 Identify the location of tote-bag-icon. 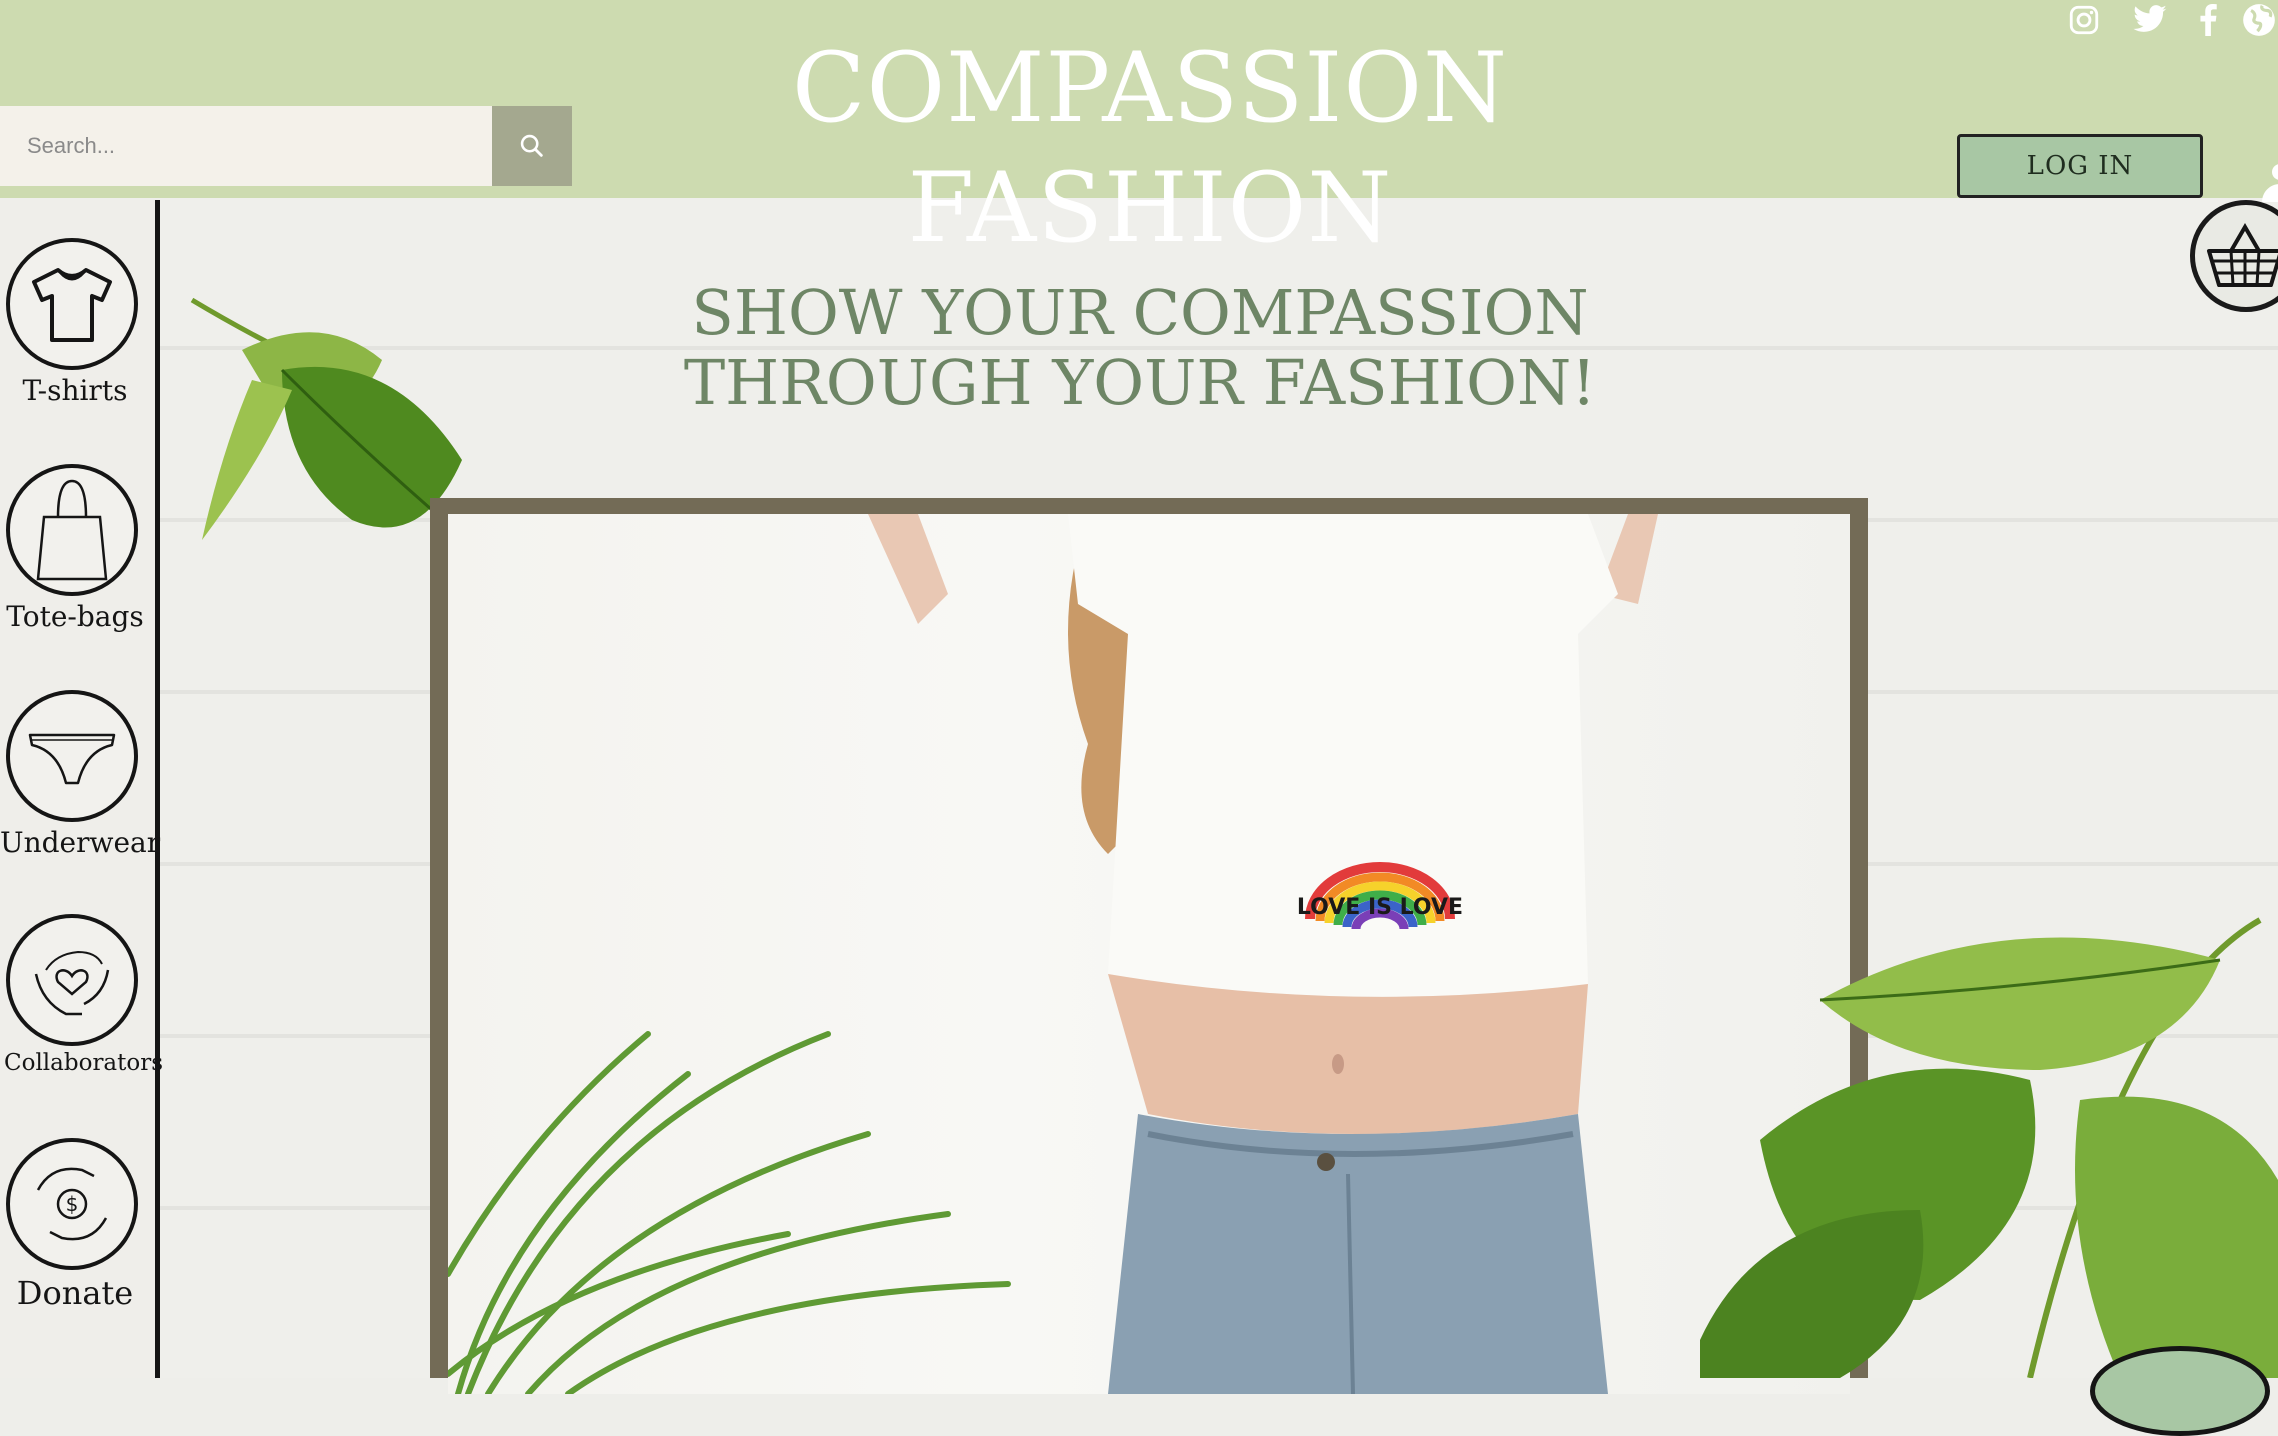
(72, 530).